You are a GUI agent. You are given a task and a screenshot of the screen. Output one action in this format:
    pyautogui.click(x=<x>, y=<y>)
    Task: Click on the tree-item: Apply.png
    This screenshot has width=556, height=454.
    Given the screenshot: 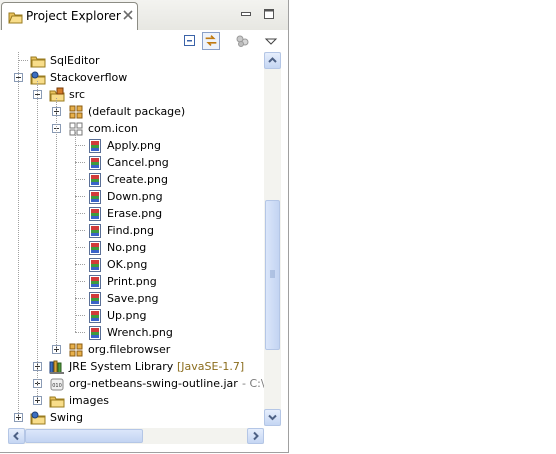 What is the action you would take?
    pyautogui.click(x=132, y=145)
    